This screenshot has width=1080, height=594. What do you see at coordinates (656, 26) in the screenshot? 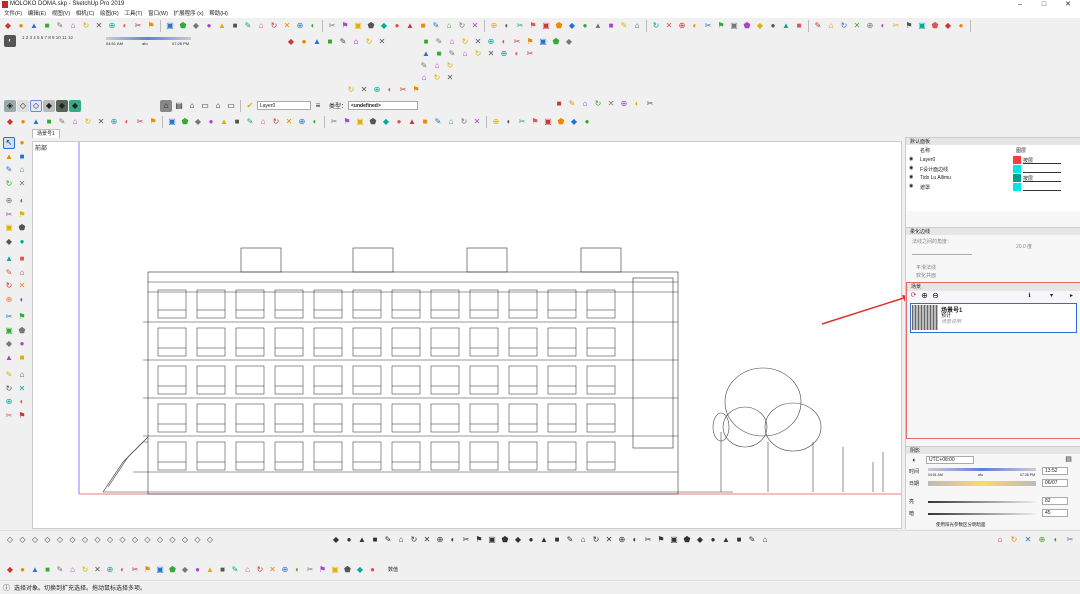
I see `main-tool-icon-48: ↻` at bounding box center [656, 26].